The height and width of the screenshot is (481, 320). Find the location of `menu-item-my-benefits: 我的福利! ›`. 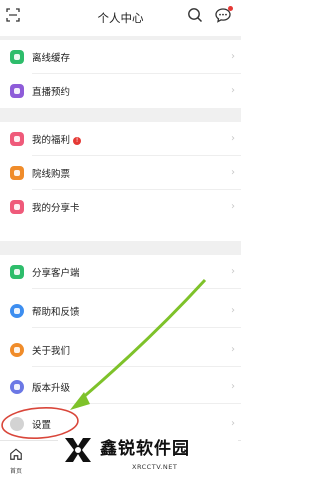

menu-item-my-benefits: 我的福利! › is located at coordinates (120, 139).